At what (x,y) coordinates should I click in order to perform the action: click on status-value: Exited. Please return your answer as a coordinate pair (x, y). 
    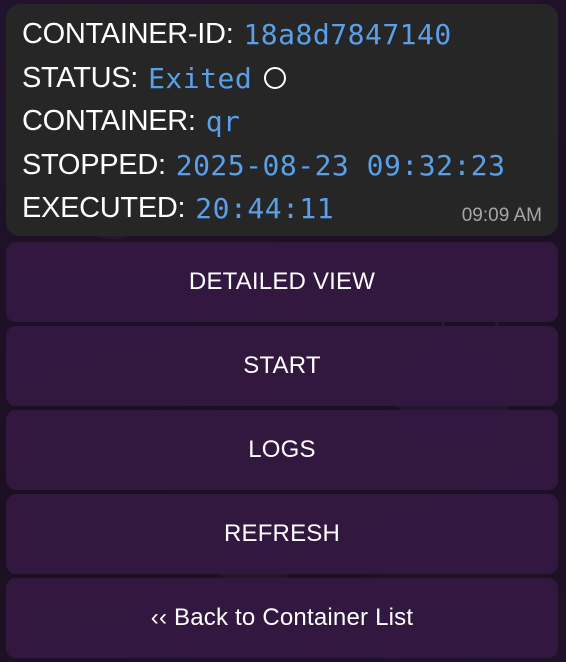
    Looking at the image, I should click on (200, 78).